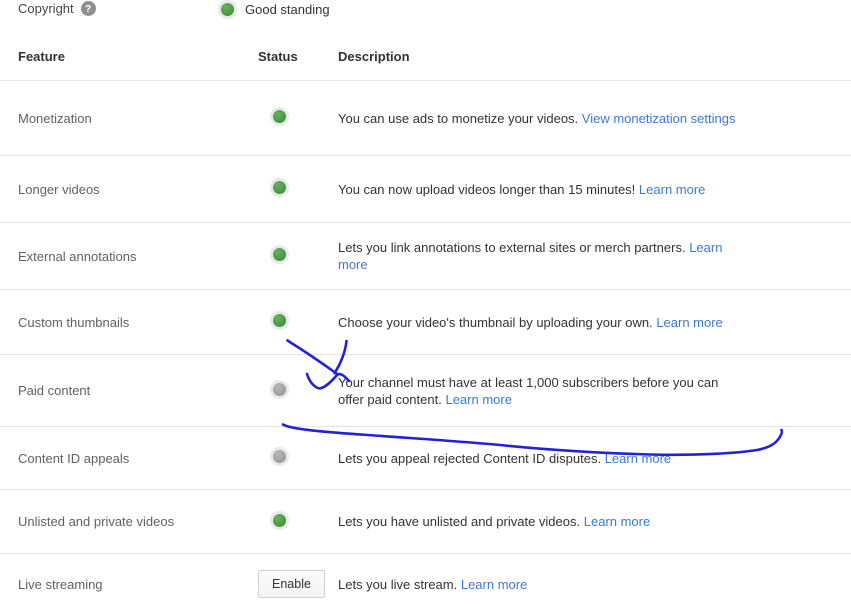  What do you see at coordinates (287, 9) in the screenshot?
I see `good-standing-label: Good standing` at bounding box center [287, 9].